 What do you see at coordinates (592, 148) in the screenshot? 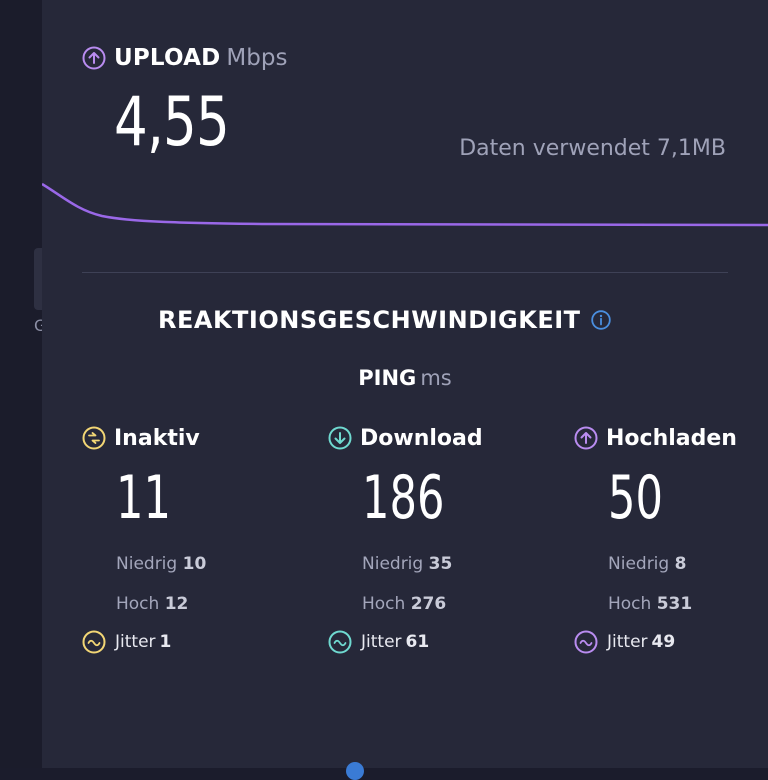
I see `data-used-text: Daten verwendet 7,1MB` at bounding box center [592, 148].